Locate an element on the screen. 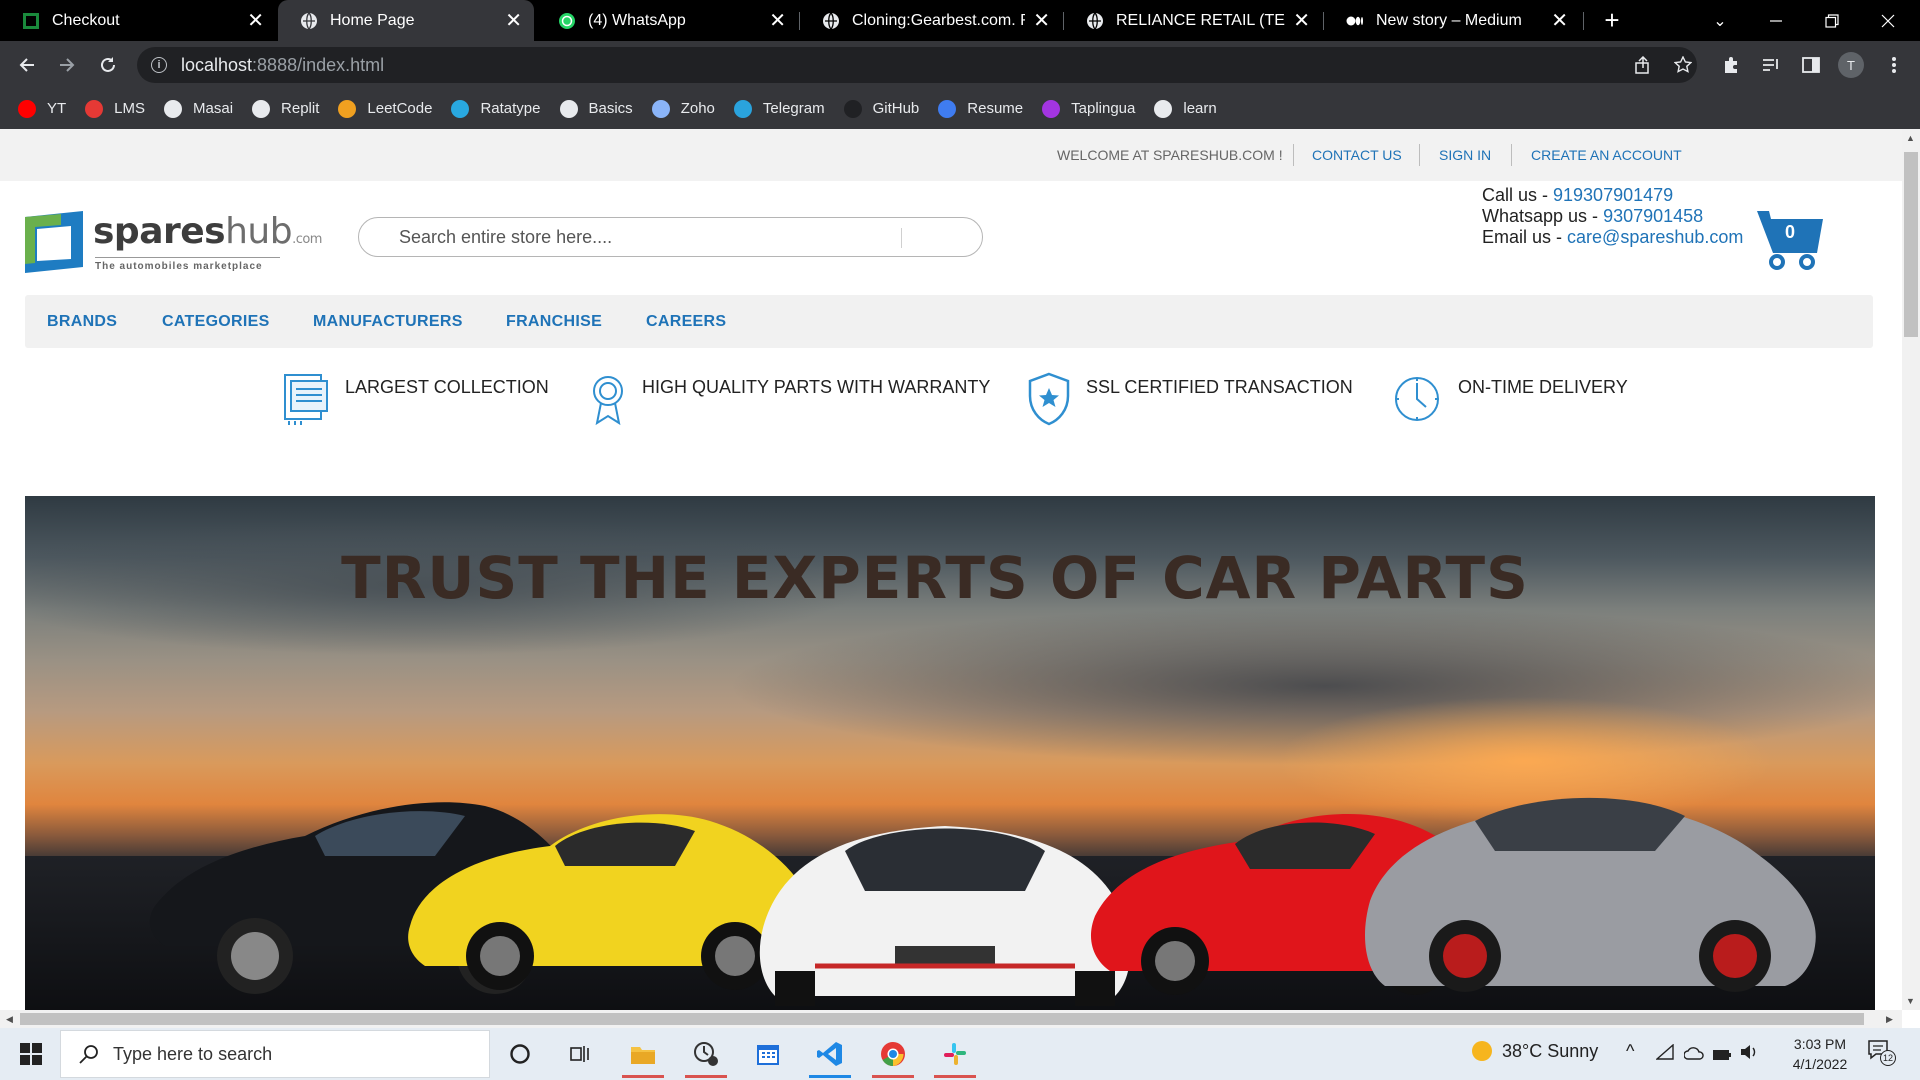 Image resolution: width=1920 pixels, height=1080 pixels. bookmark-label: Resume is located at coordinates (995, 108).